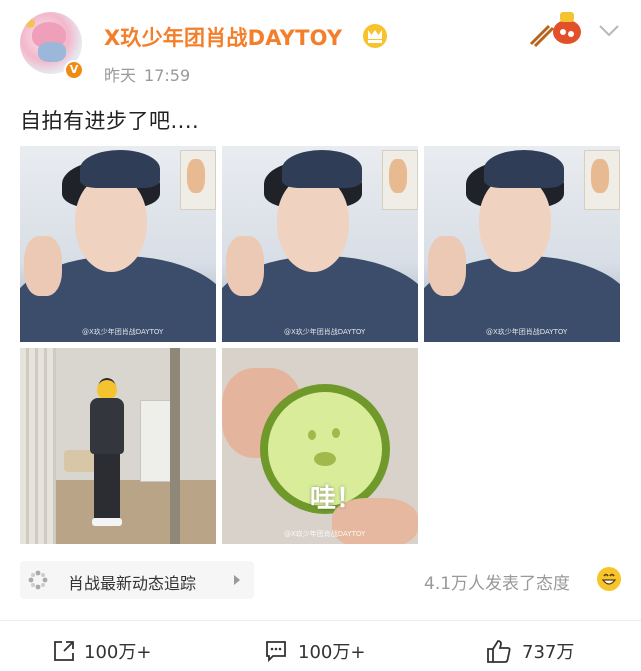 This screenshot has height=671, width=641. Describe the element at coordinates (375, 36) in the screenshot. I see `crown-icon` at that location.